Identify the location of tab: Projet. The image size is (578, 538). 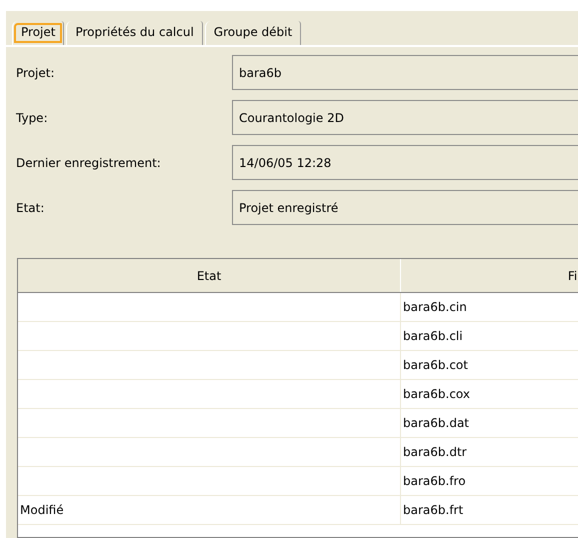
(38, 33).